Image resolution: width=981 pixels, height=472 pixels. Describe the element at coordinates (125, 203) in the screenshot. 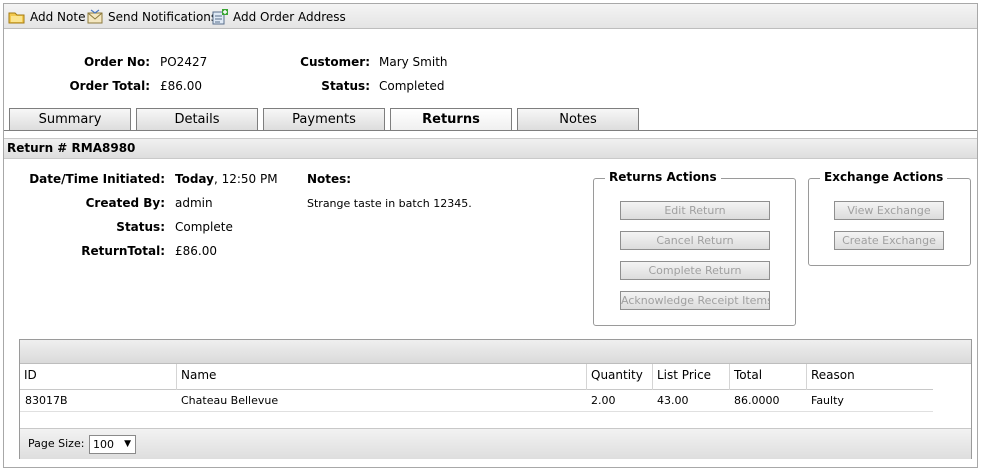

I see `created-by-label: Created By:` at that location.